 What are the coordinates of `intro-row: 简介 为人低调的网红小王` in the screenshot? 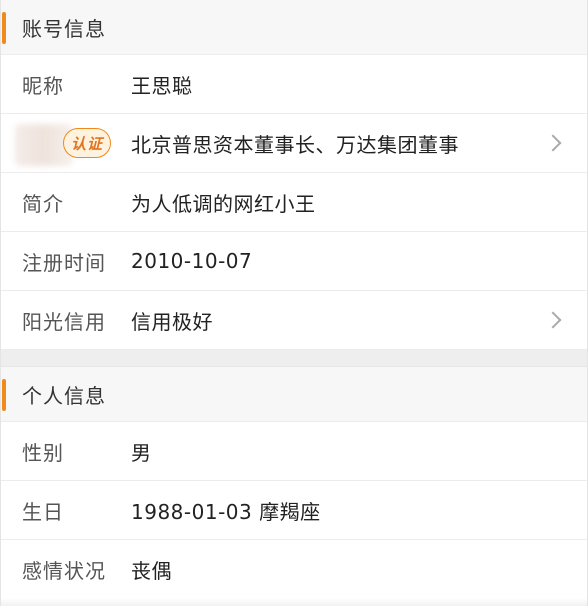 It's located at (294, 202).